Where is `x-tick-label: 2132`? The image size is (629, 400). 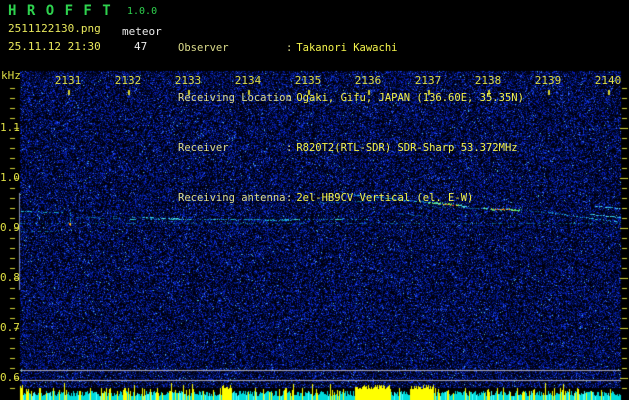 x-tick-label: 2132 is located at coordinates (128, 80).